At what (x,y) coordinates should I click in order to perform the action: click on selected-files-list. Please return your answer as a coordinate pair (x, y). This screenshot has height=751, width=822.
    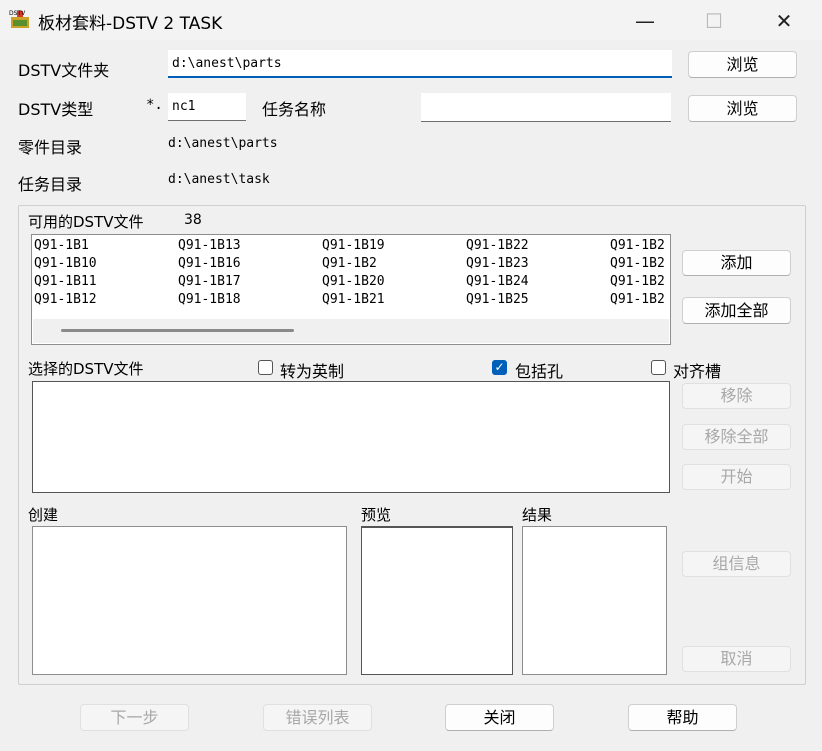
    Looking at the image, I should click on (351, 437).